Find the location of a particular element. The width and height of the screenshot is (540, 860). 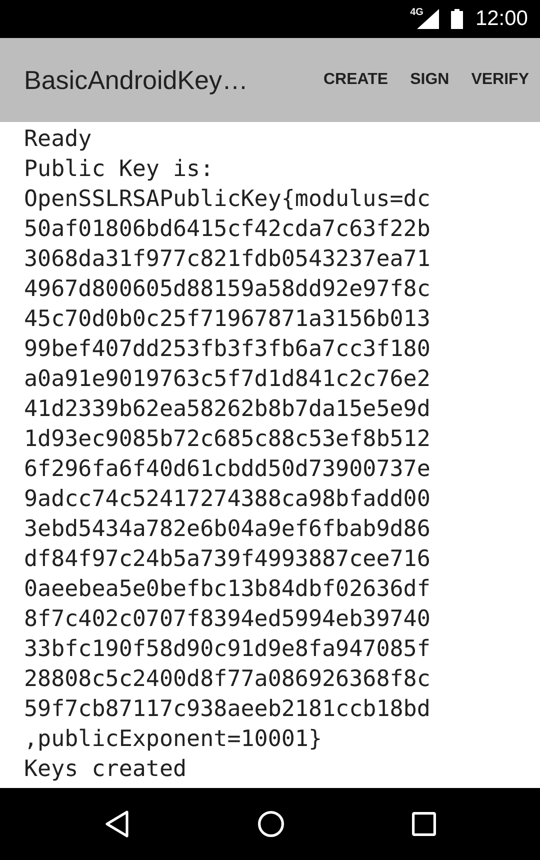

log-line: 6f296fa6f40d61cbdd50d73900737e is located at coordinates (227, 469).